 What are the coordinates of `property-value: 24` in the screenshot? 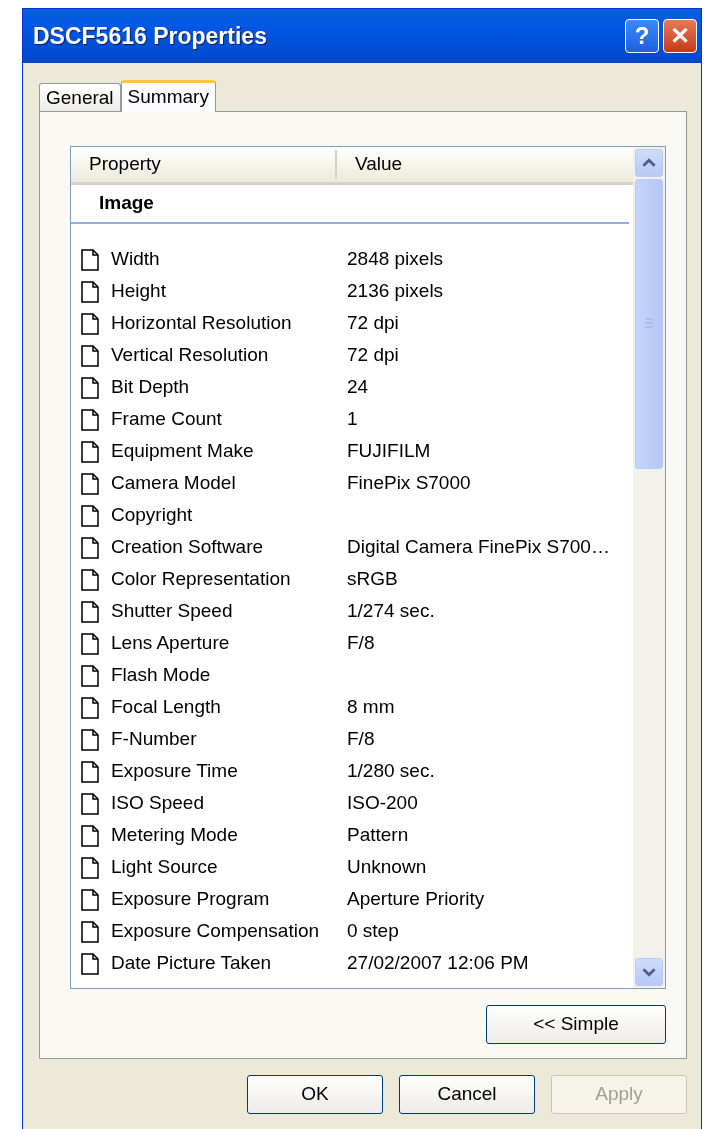 It's located at (358, 387).